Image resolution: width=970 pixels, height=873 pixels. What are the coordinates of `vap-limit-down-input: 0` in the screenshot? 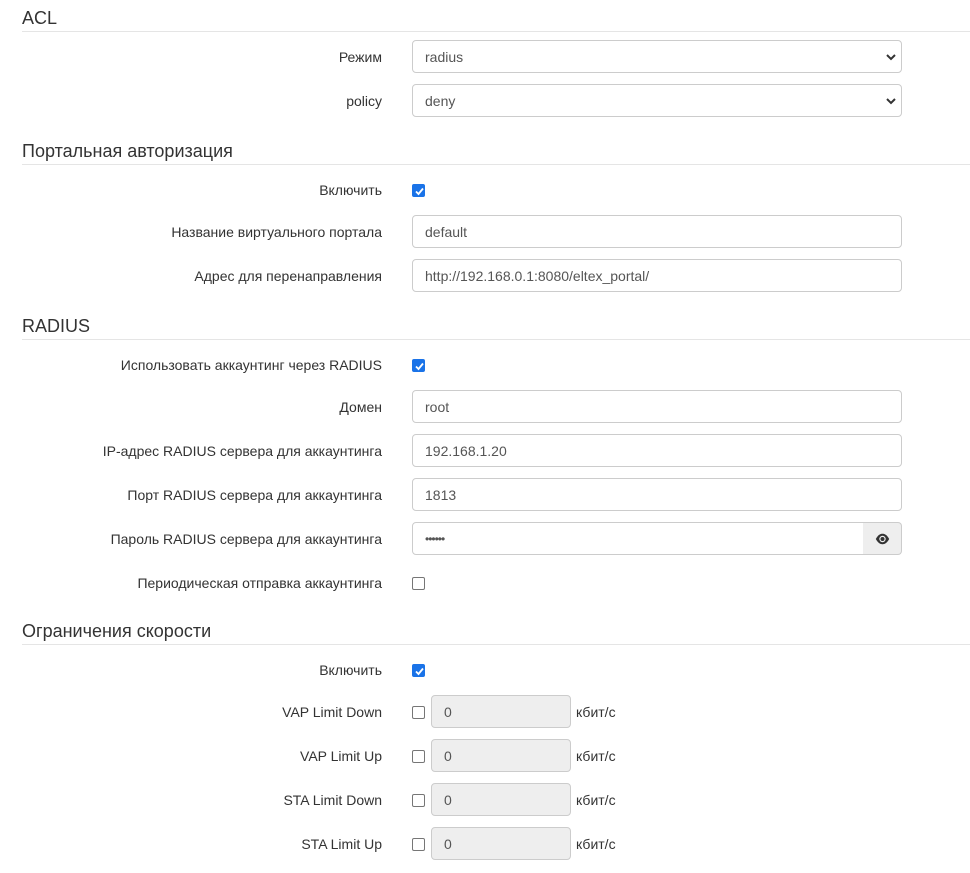 It's located at (501, 711).